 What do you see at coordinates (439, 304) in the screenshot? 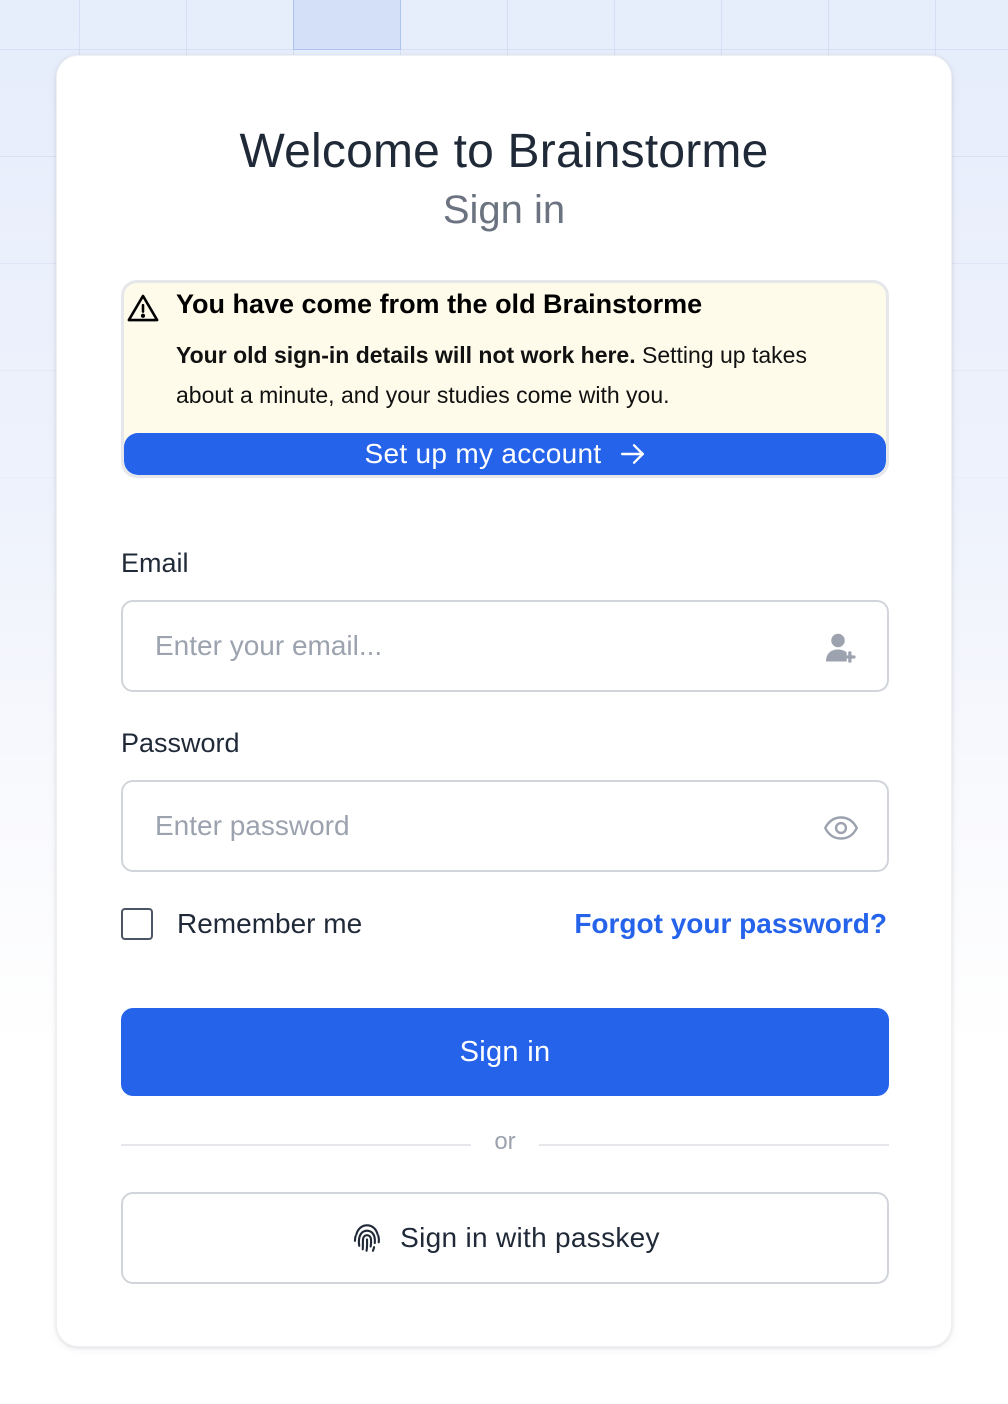
I see `notice-title: You have come from the old Brainstorme` at bounding box center [439, 304].